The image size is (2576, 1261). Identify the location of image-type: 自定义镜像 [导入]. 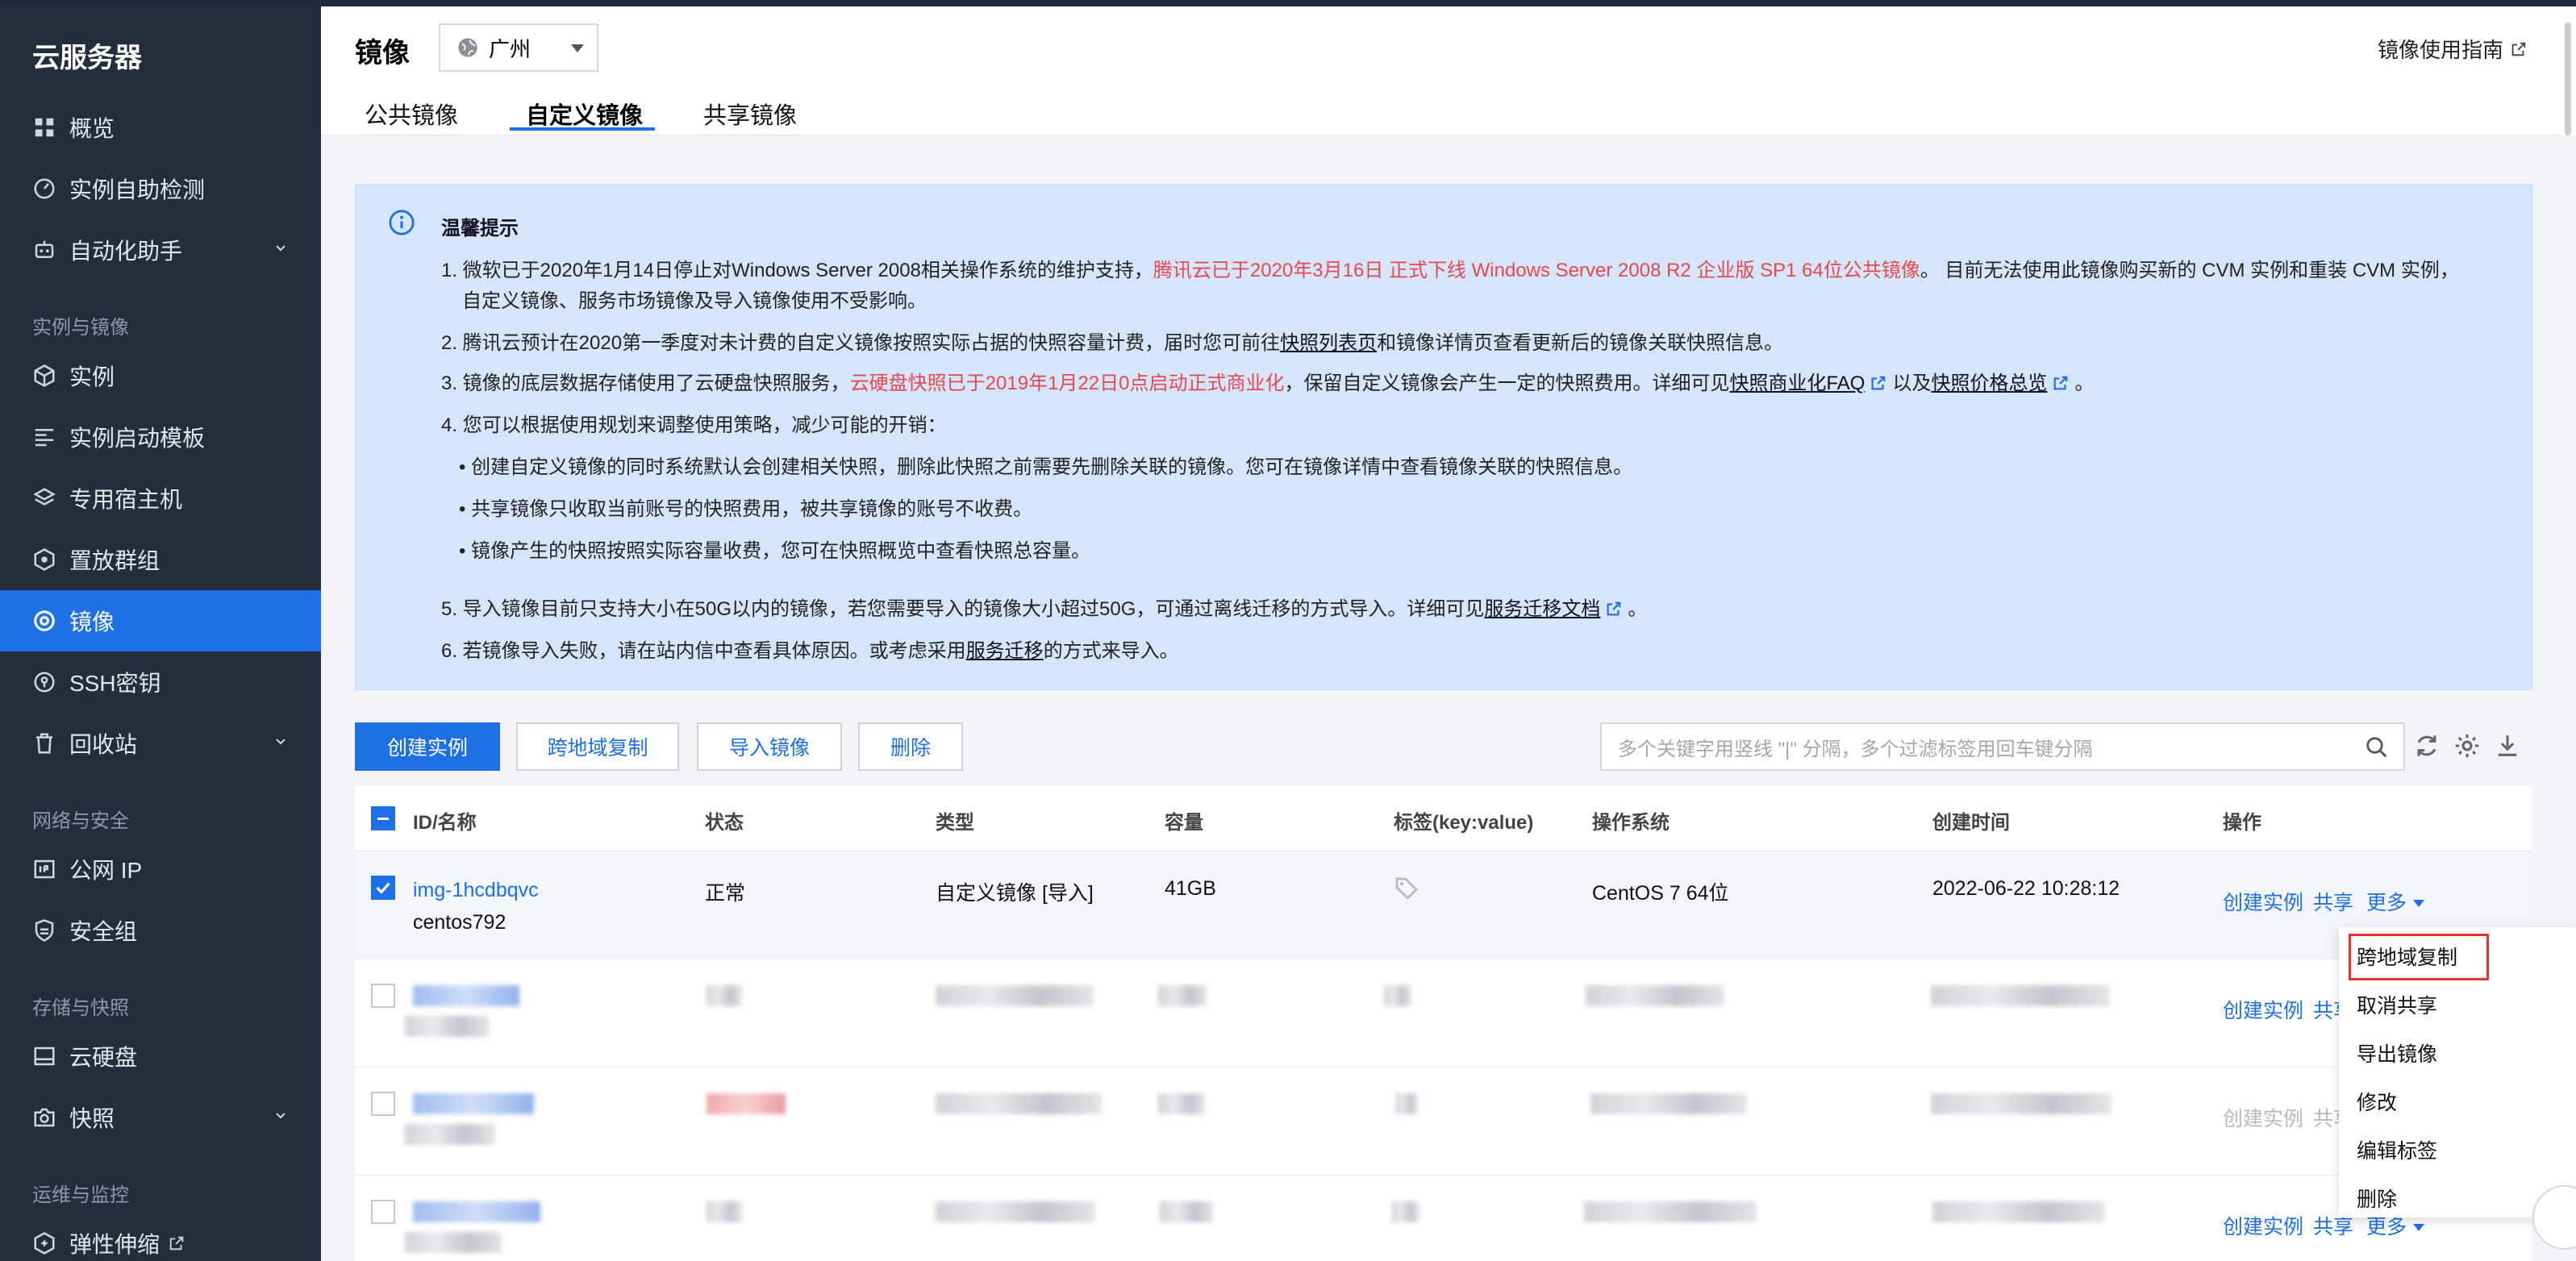
(1015, 893).